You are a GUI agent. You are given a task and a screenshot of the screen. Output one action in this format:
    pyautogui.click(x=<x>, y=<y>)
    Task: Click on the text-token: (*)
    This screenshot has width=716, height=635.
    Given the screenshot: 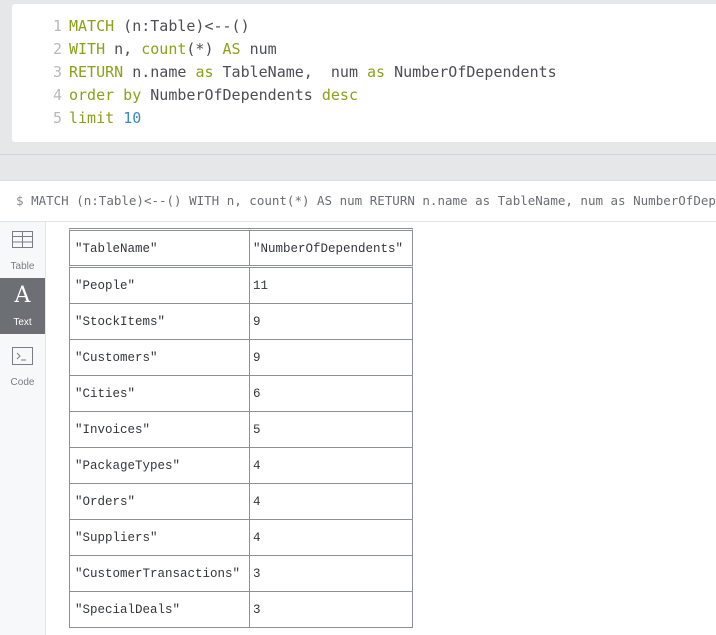 What is the action you would take?
    pyautogui.click(x=204, y=49)
    